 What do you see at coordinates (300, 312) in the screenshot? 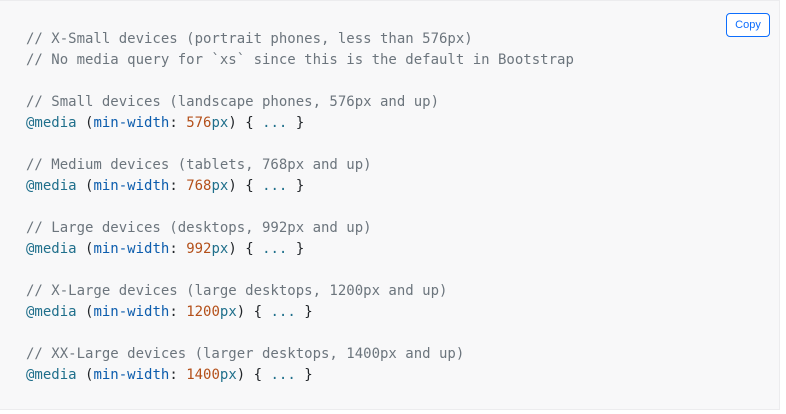
I see `media-query-line: @media (min-width: 1200px) { ... }` at bounding box center [300, 312].